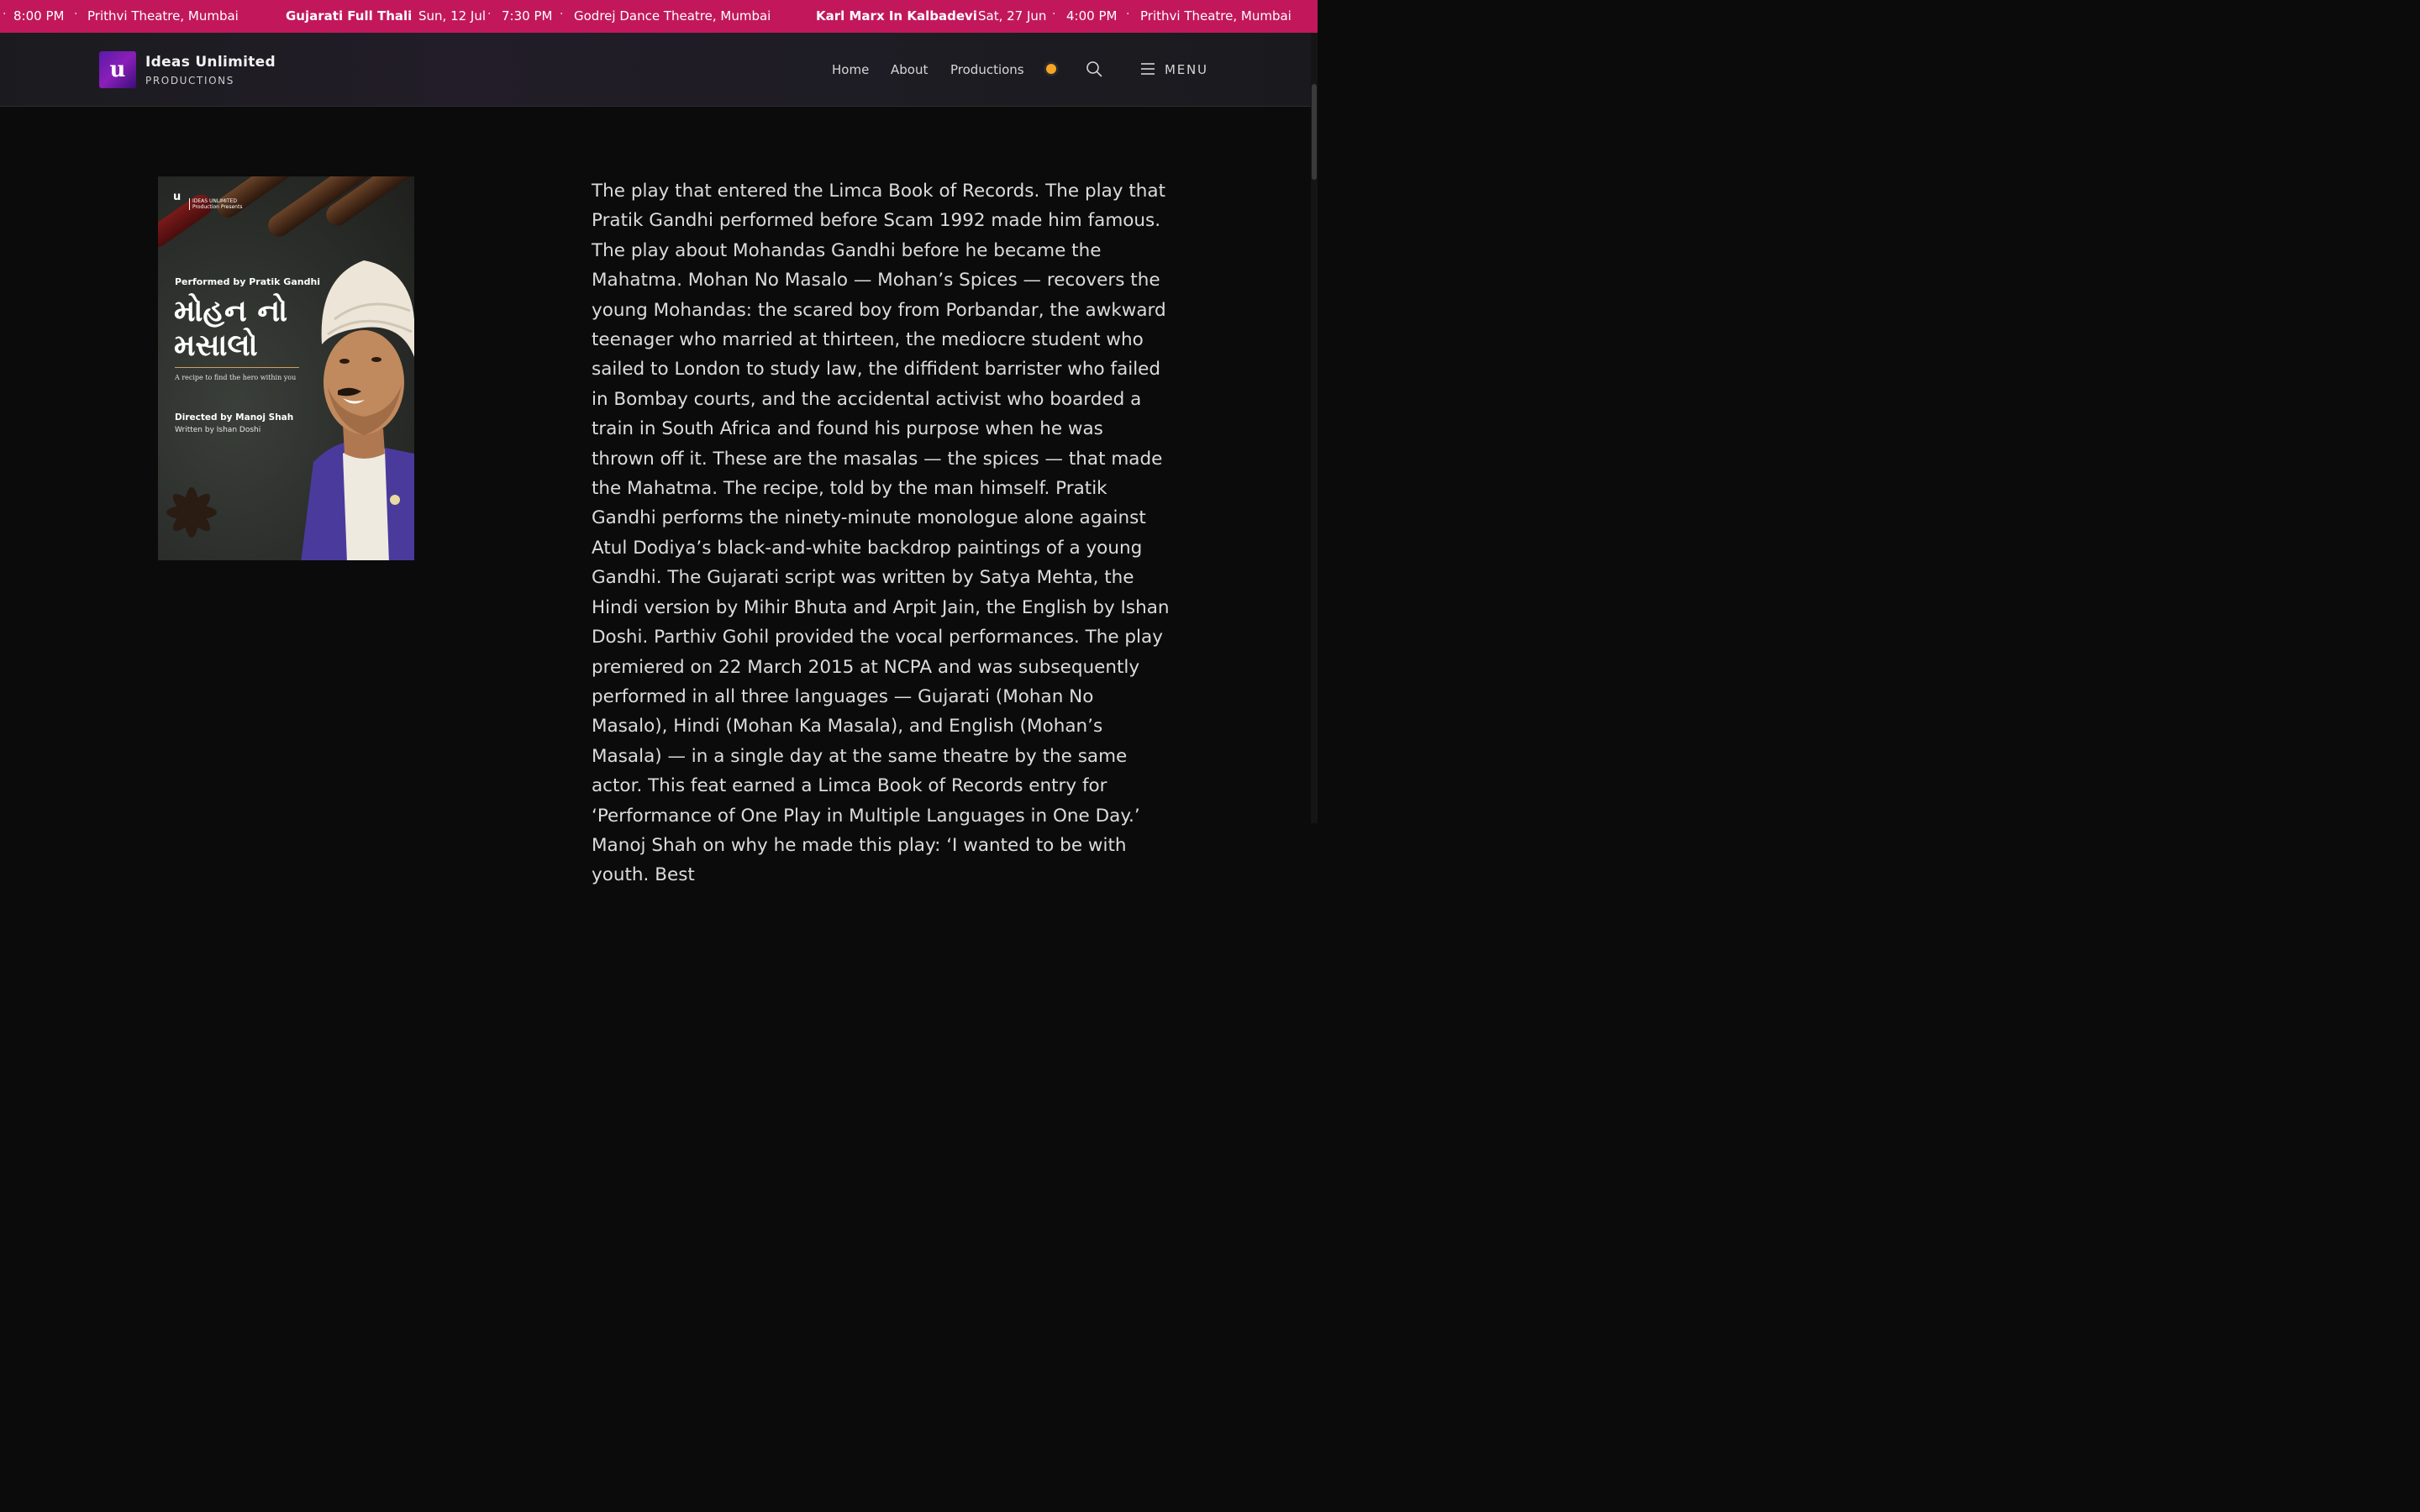 This screenshot has width=2420, height=1512. I want to click on nav-about: About, so click(909, 69).